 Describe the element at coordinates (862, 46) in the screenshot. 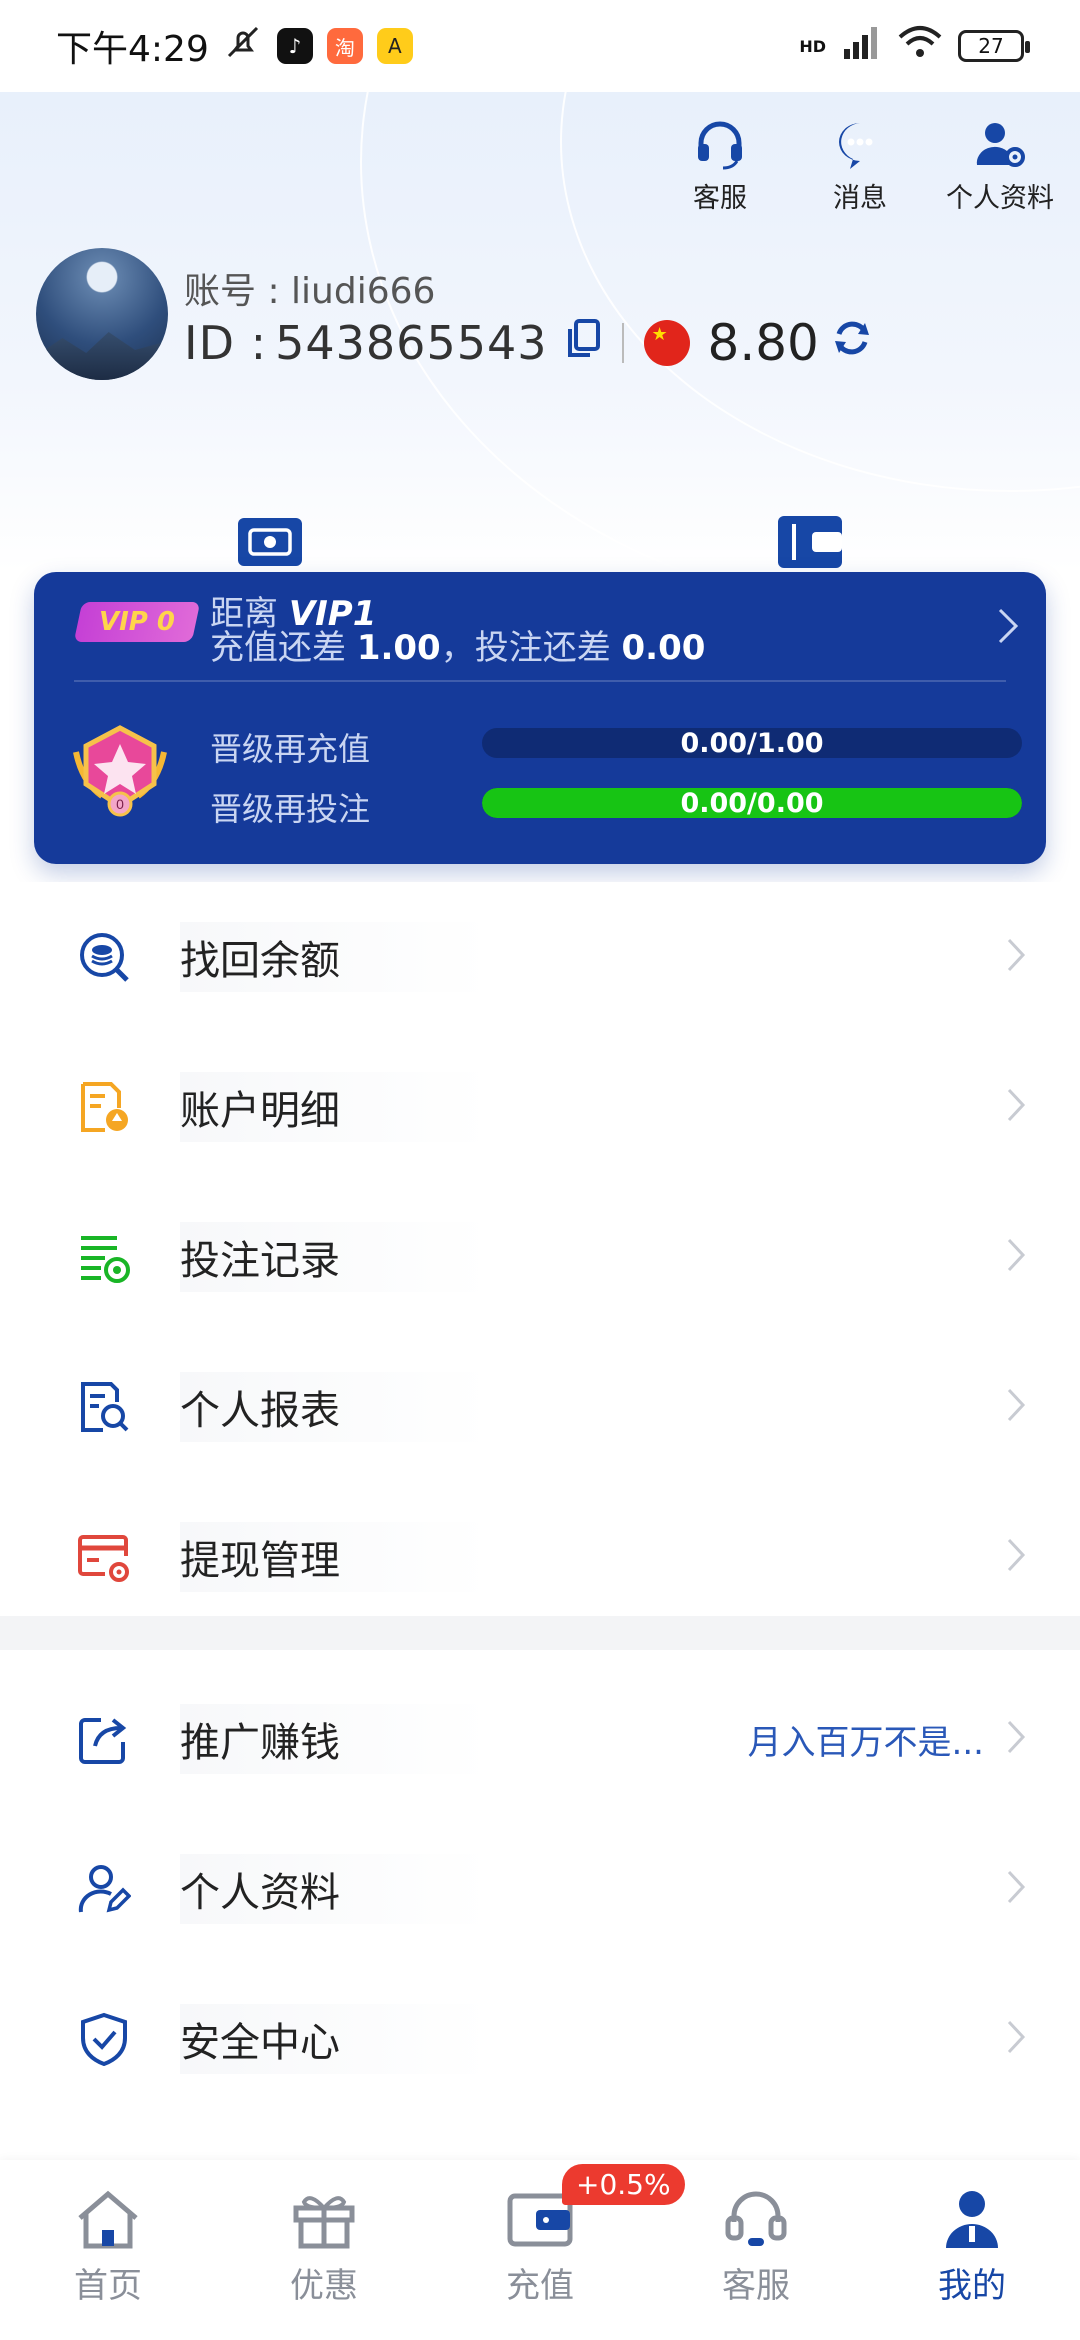

I see `signal-icon` at that location.